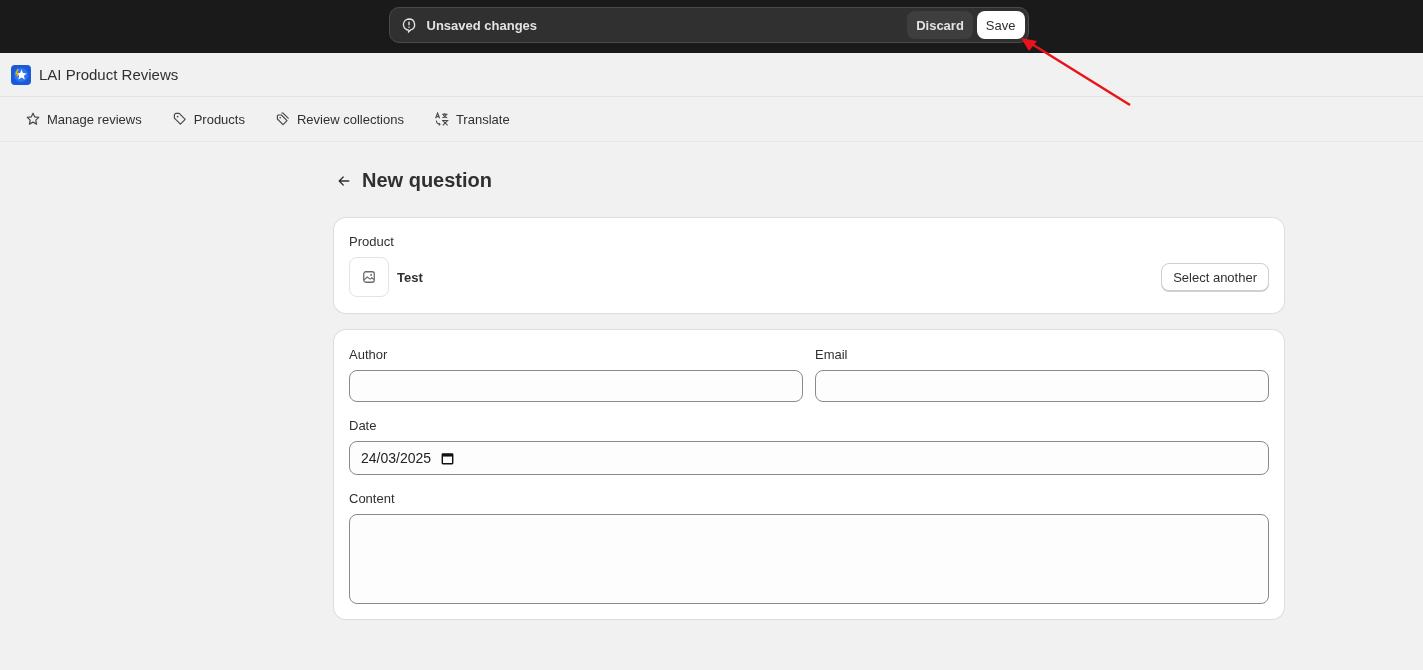 This screenshot has height=670, width=1423. I want to click on field-label: Date, so click(363, 425).